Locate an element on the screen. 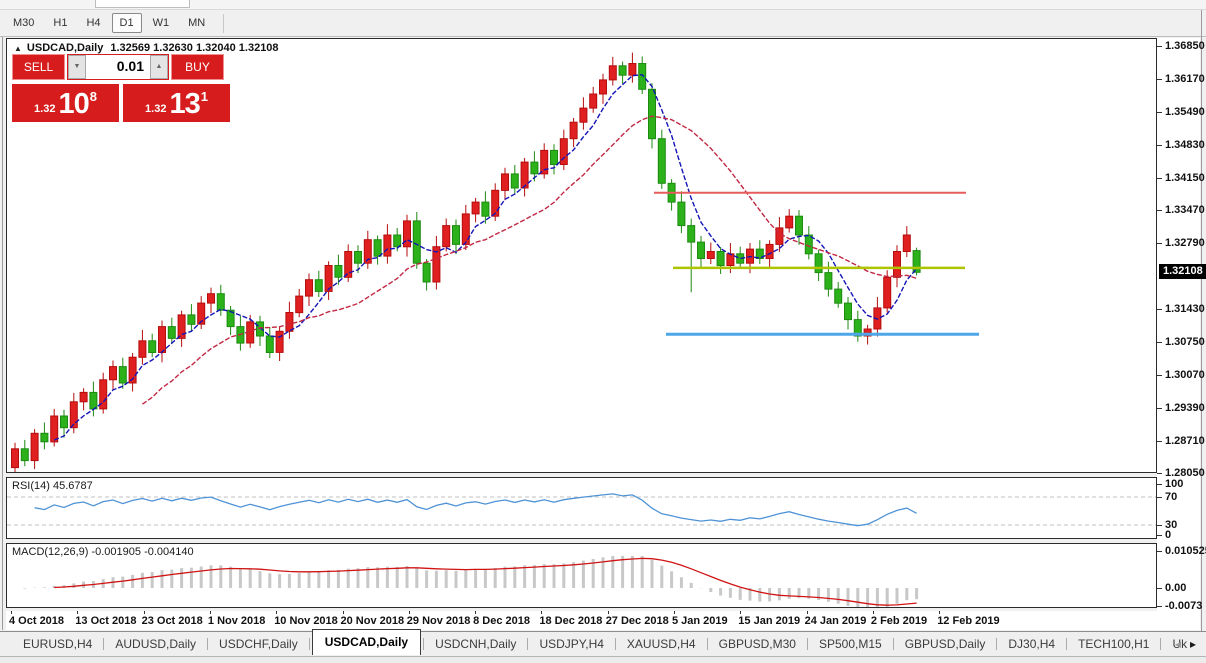 Image resolution: width=1206 pixels, height=663 pixels. chart-tab: USDCAD,Daily is located at coordinates (366, 642).